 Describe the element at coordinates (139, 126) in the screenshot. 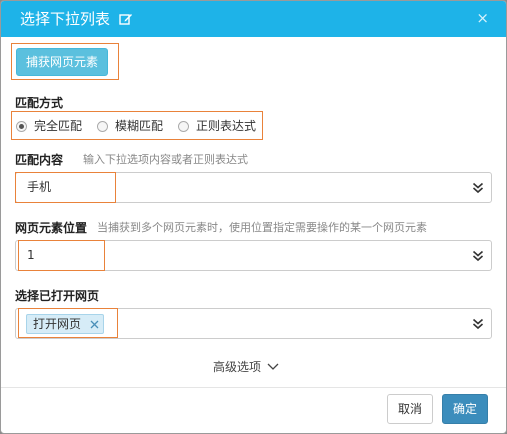

I see `radio-label: 模糊匹配` at that location.